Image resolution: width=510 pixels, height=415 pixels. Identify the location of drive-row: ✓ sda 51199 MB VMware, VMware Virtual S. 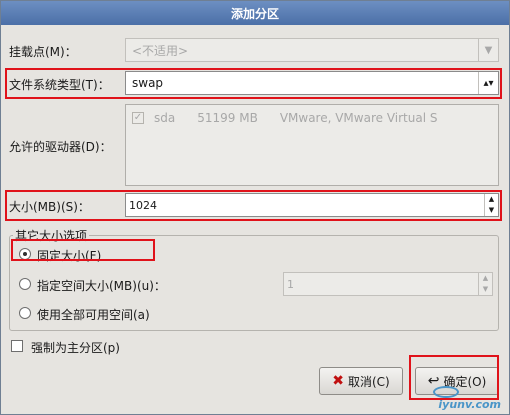
(284, 118).